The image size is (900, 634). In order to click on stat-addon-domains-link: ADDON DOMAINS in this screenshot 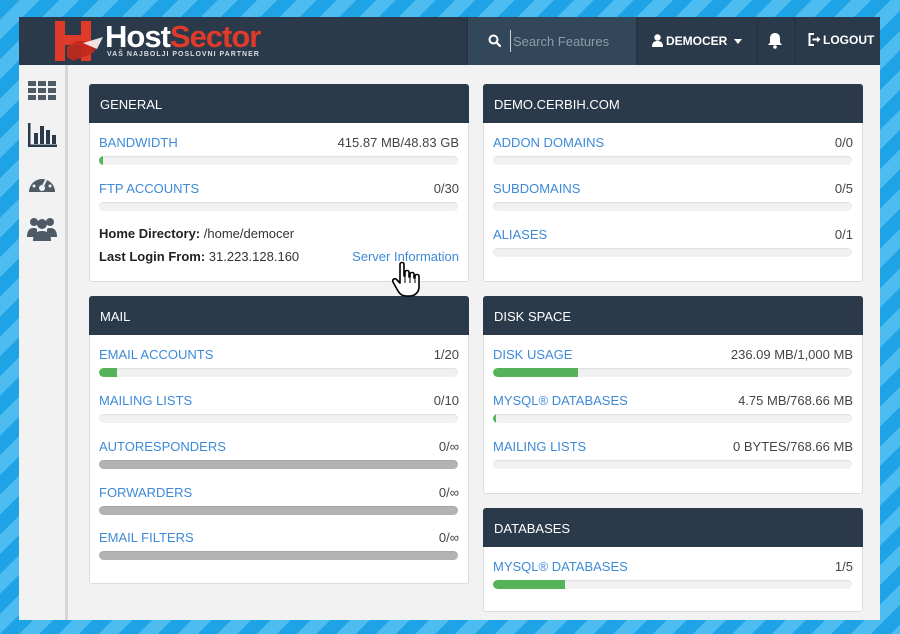, I will do `click(548, 142)`.